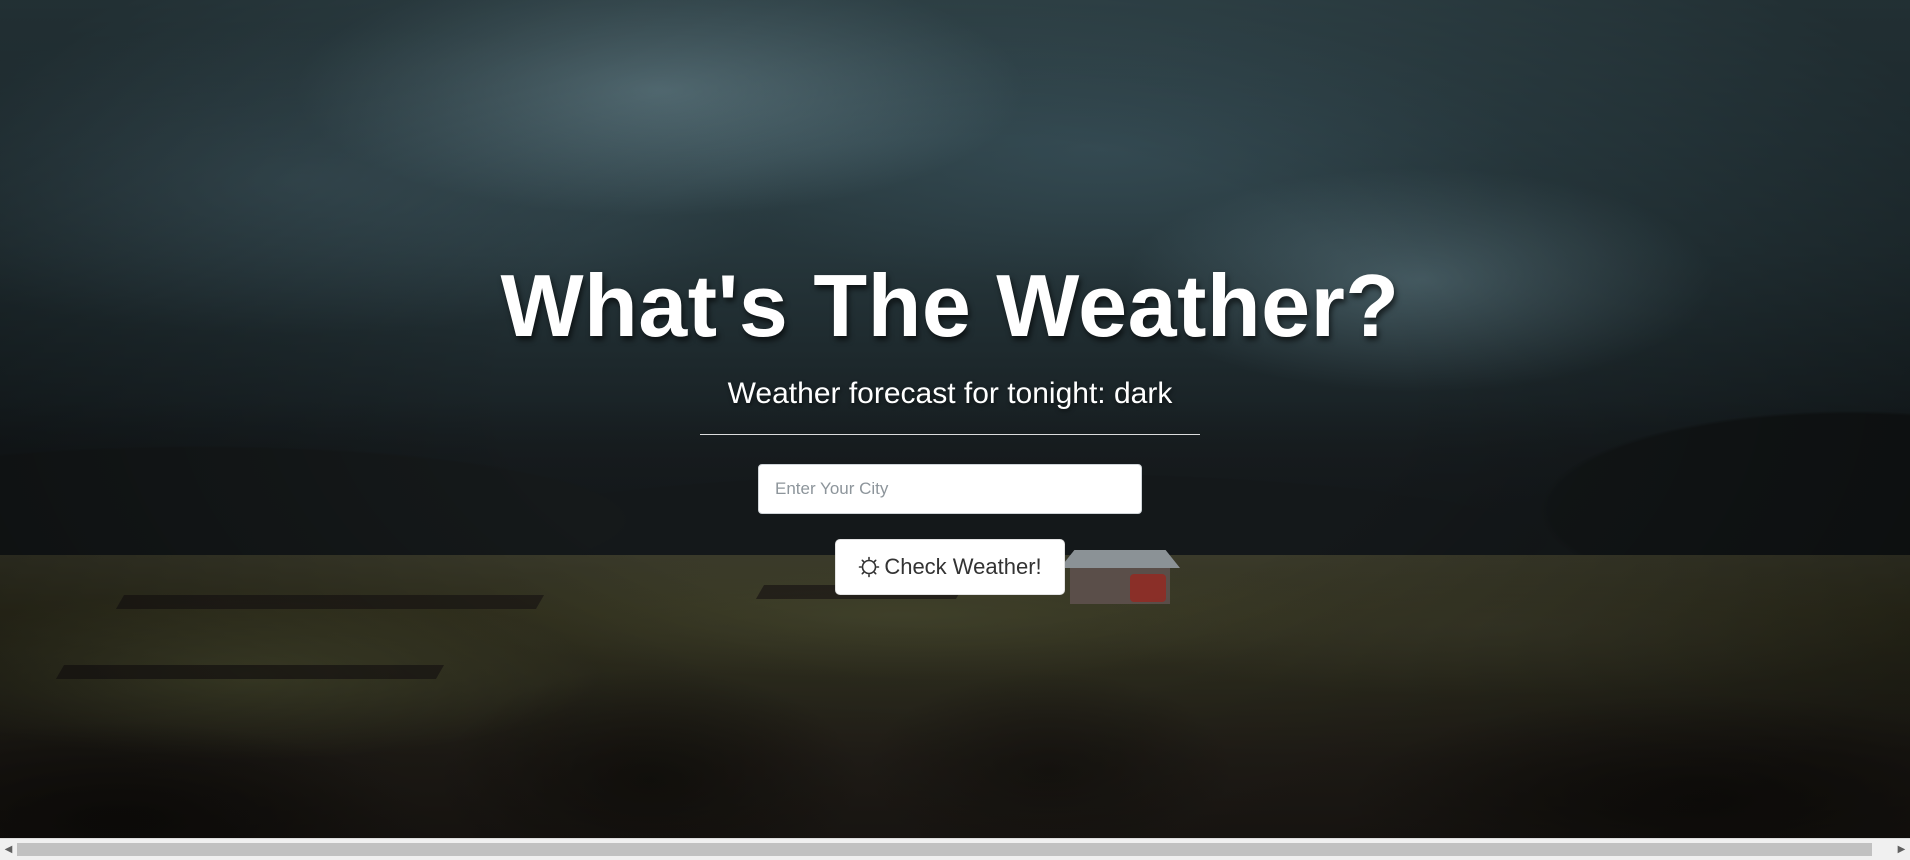 This screenshot has width=1910, height=860. I want to click on horizontal-scrollbar: ◀ ▶, so click(955, 849).